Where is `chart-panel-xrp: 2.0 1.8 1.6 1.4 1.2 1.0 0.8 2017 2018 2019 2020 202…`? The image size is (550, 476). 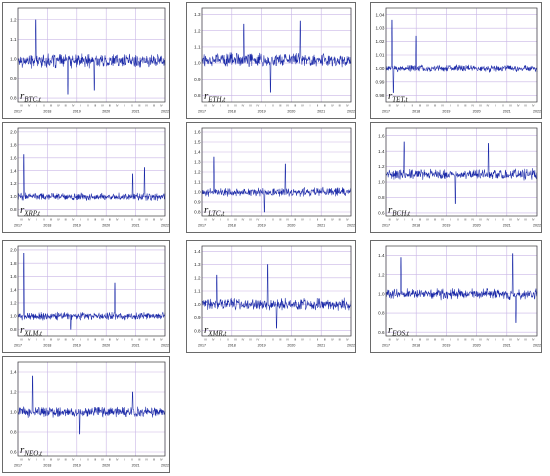 chart-panel-xrp: 2.0 1.8 1.6 1.4 1.2 1.0 0.8 2017 2018 2019 2020 202… is located at coordinates (86, 177).